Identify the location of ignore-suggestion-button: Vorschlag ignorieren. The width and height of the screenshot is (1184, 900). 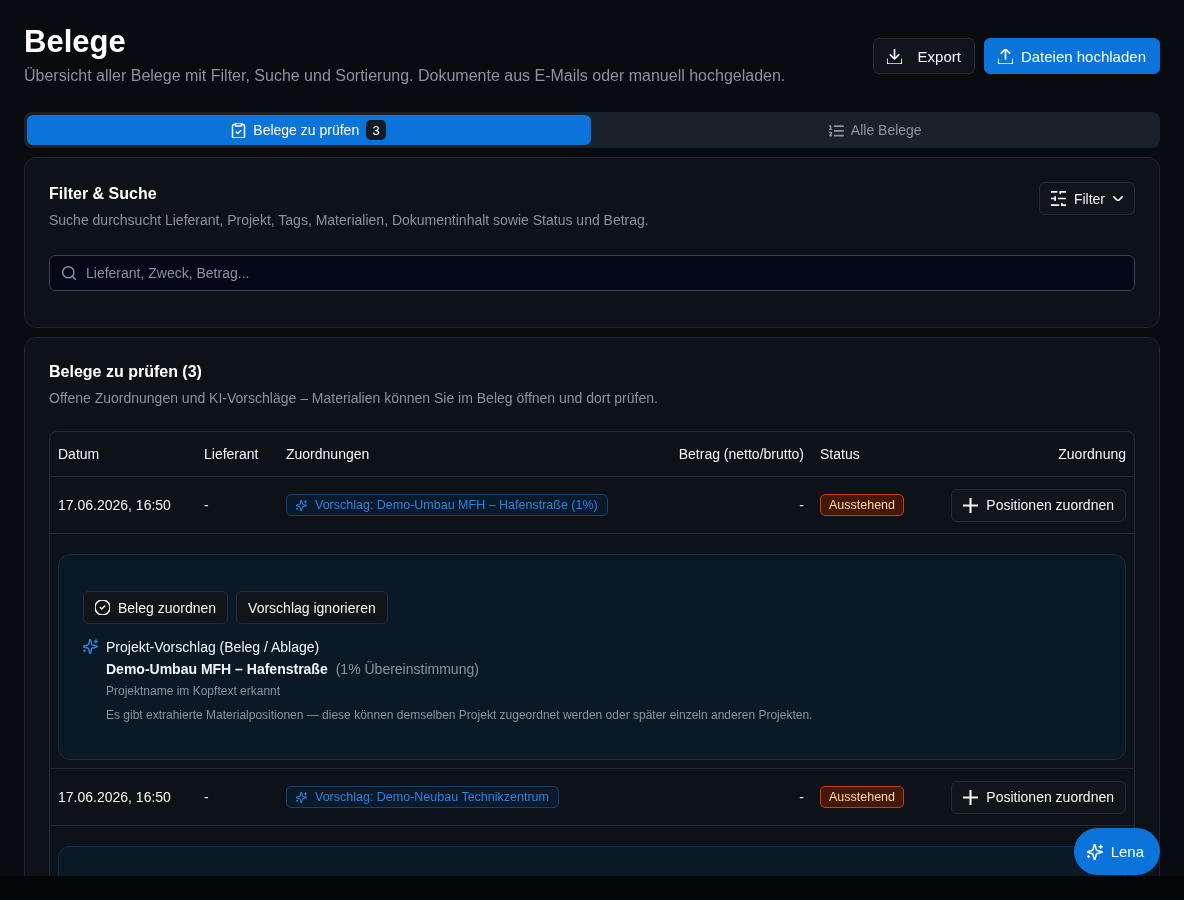
(312, 607).